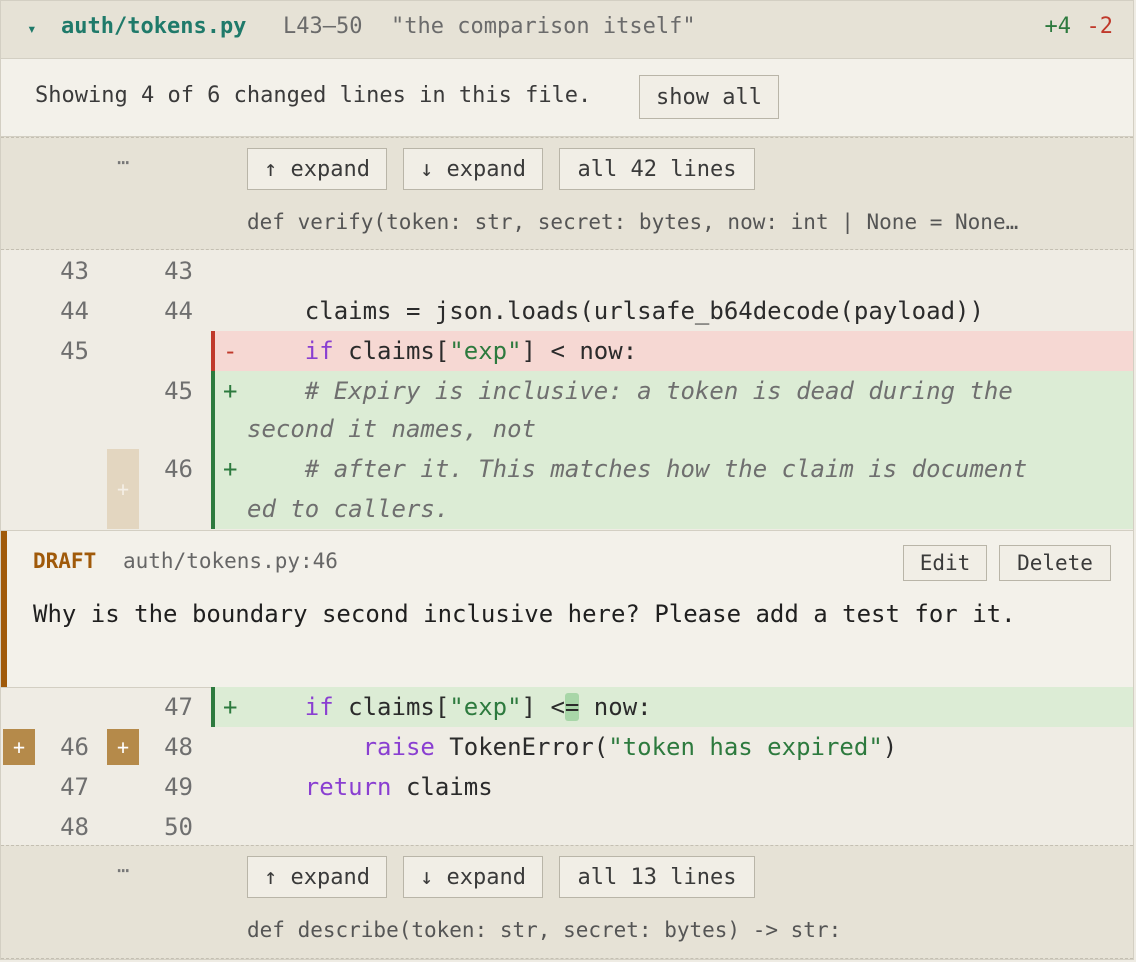 The height and width of the screenshot is (962, 1136). I want to click on comment-text-wrap: ed to callers., so click(348, 509).